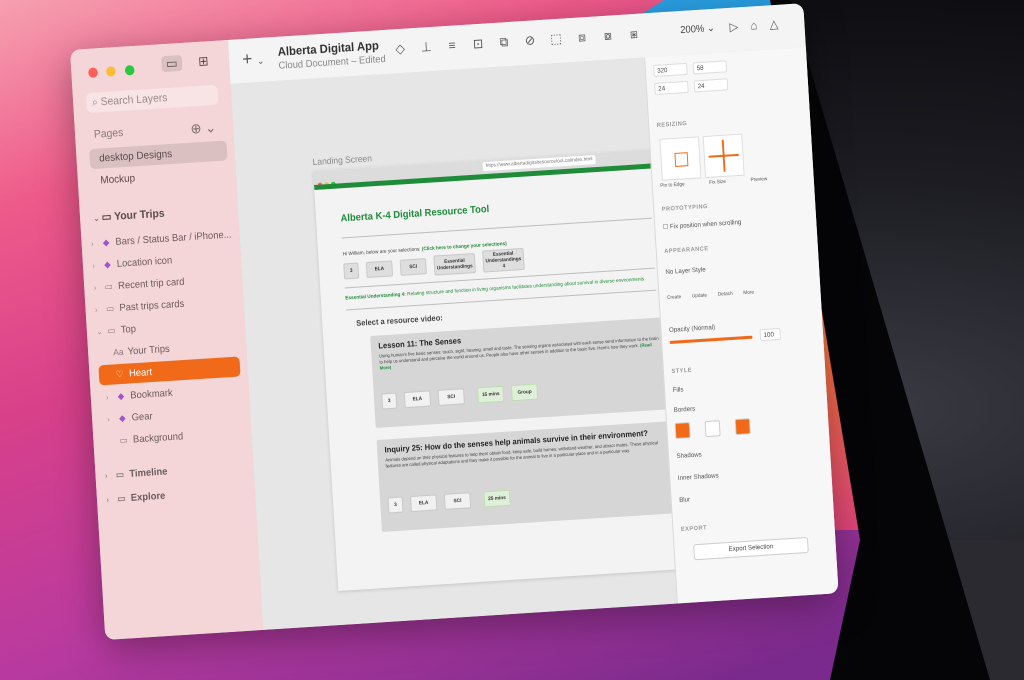 The image size is (1024, 680). What do you see at coordinates (152, 306) in the screenshot?
I see `layer-label: Past trips cards` at bounding box center [152, 306].